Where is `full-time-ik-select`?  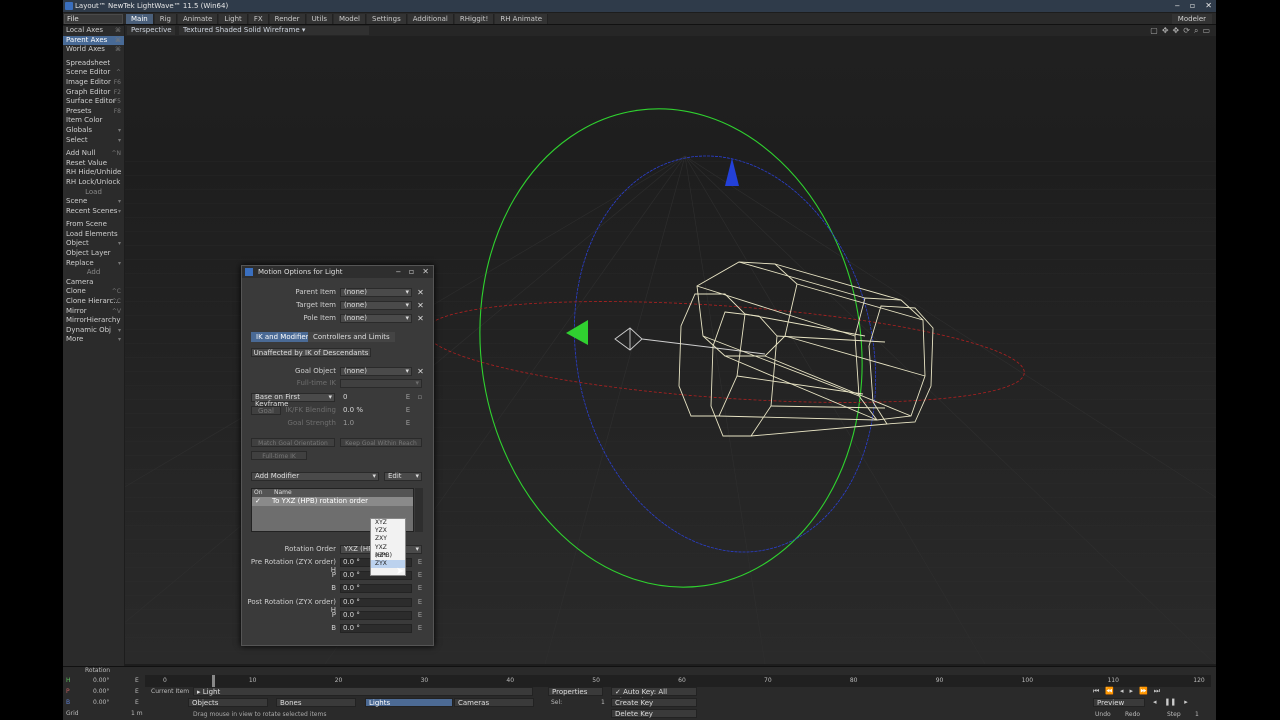 full-time-ik-select is located at coordinates (381, 383).